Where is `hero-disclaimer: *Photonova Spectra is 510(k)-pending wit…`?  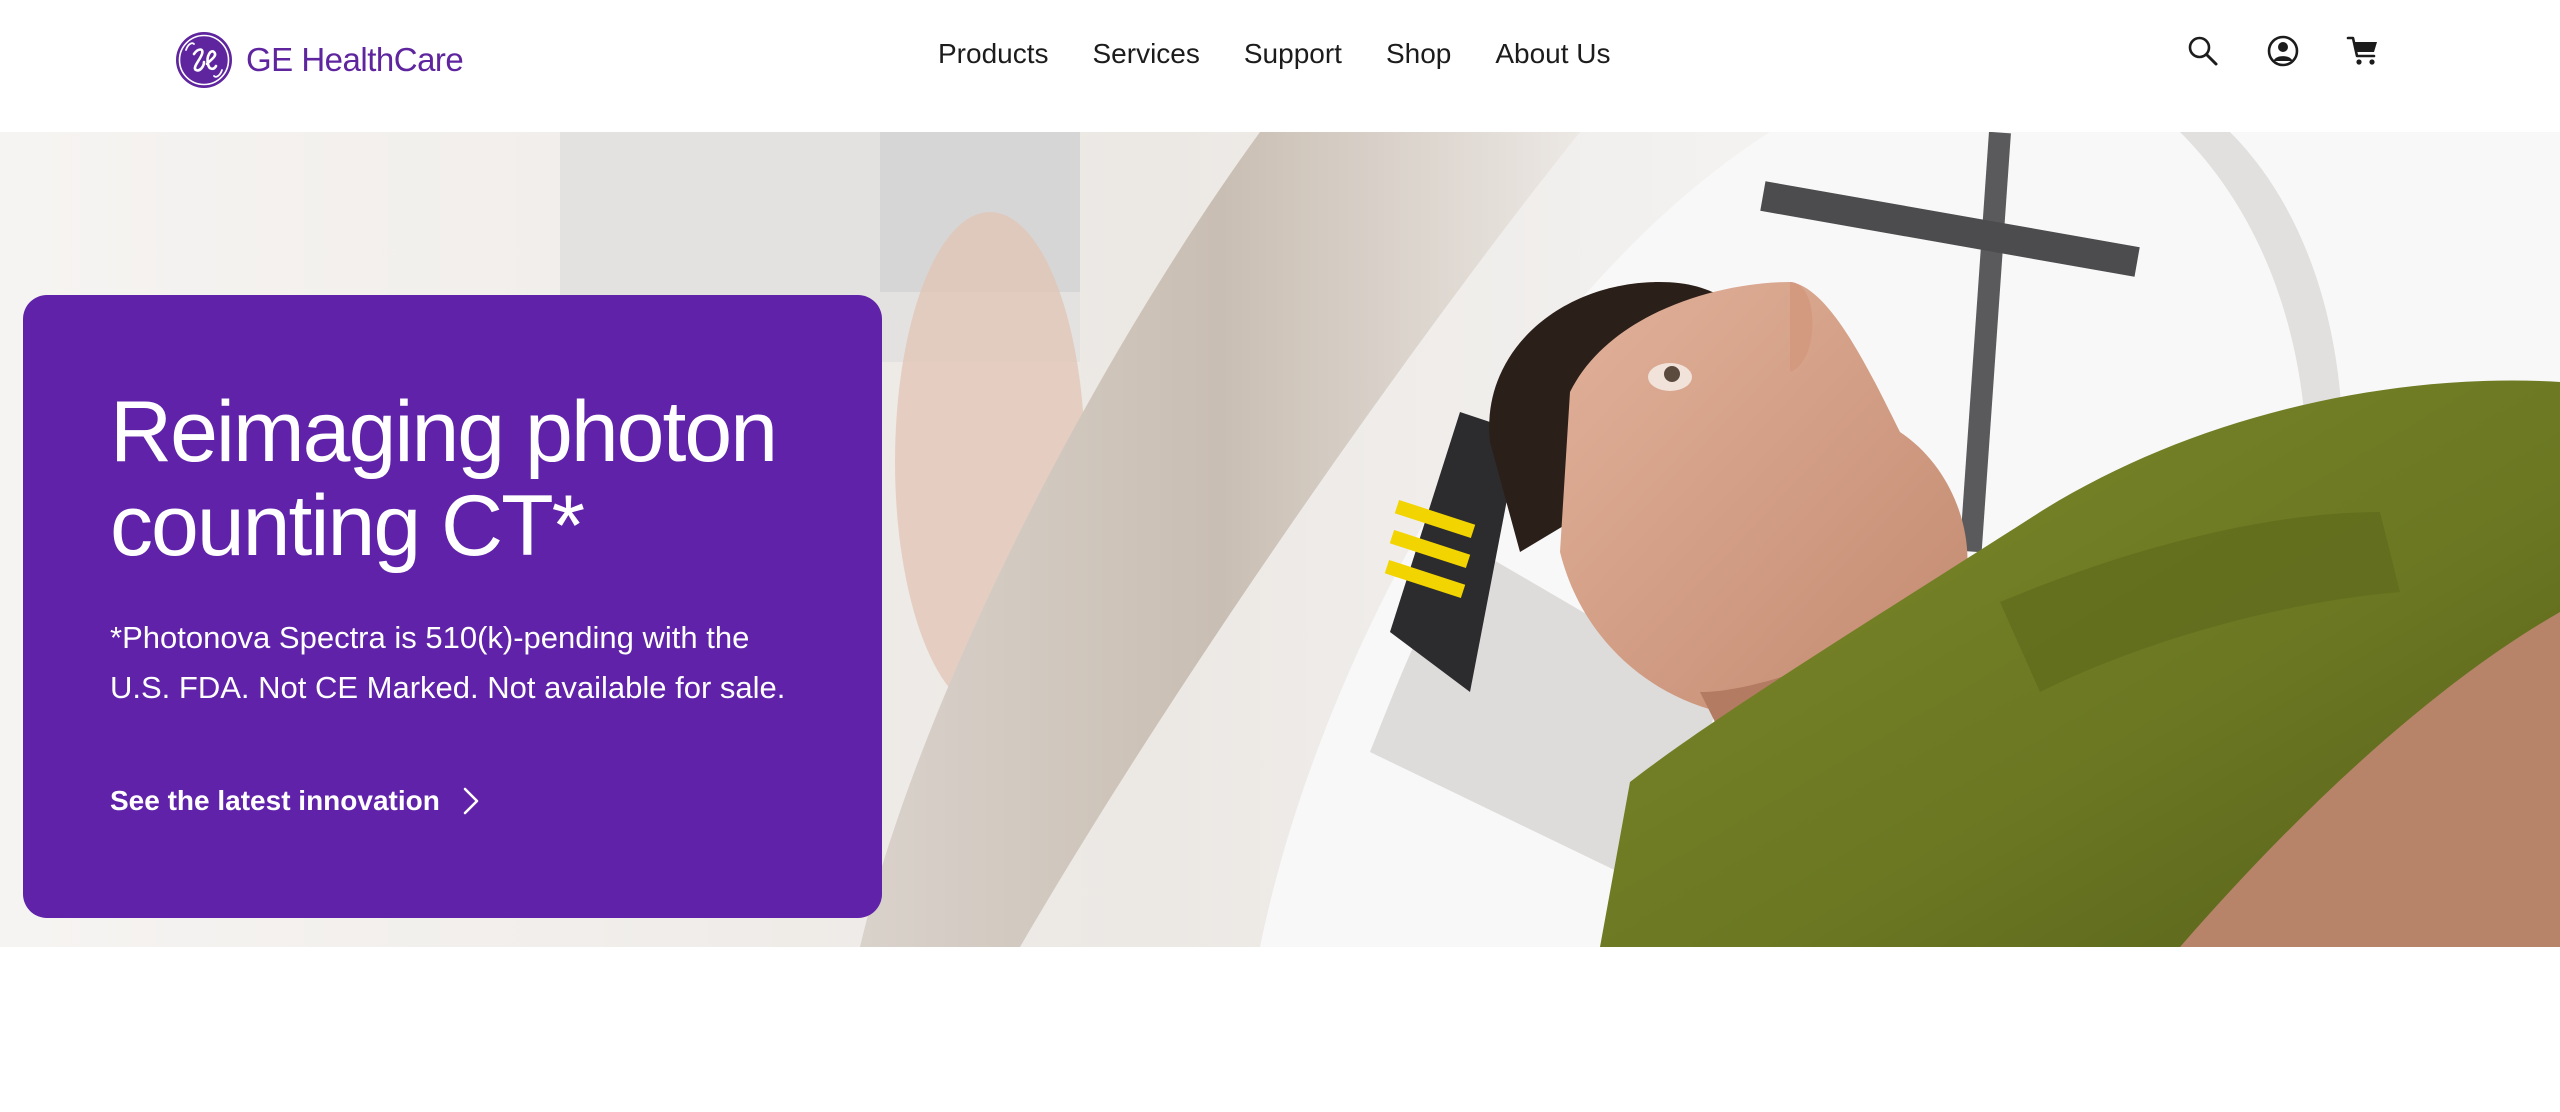
hero-disclaimer: *Photonova Spectra is 510(k)-pending wit… is located at coordinates (450, 663).